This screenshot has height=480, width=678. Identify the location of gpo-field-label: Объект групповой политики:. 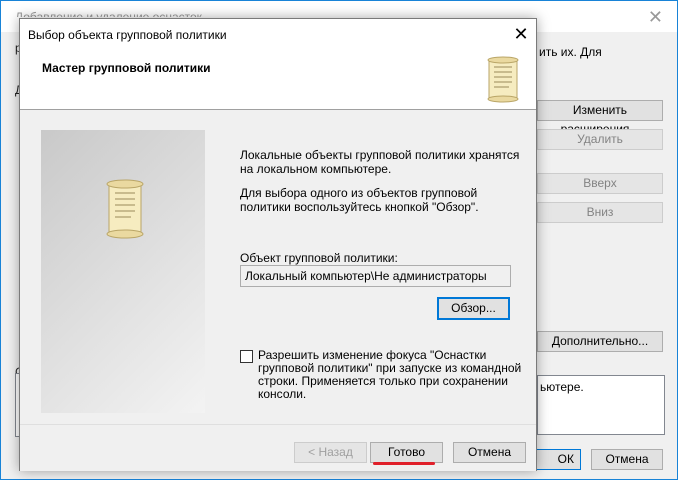
(319, 258).